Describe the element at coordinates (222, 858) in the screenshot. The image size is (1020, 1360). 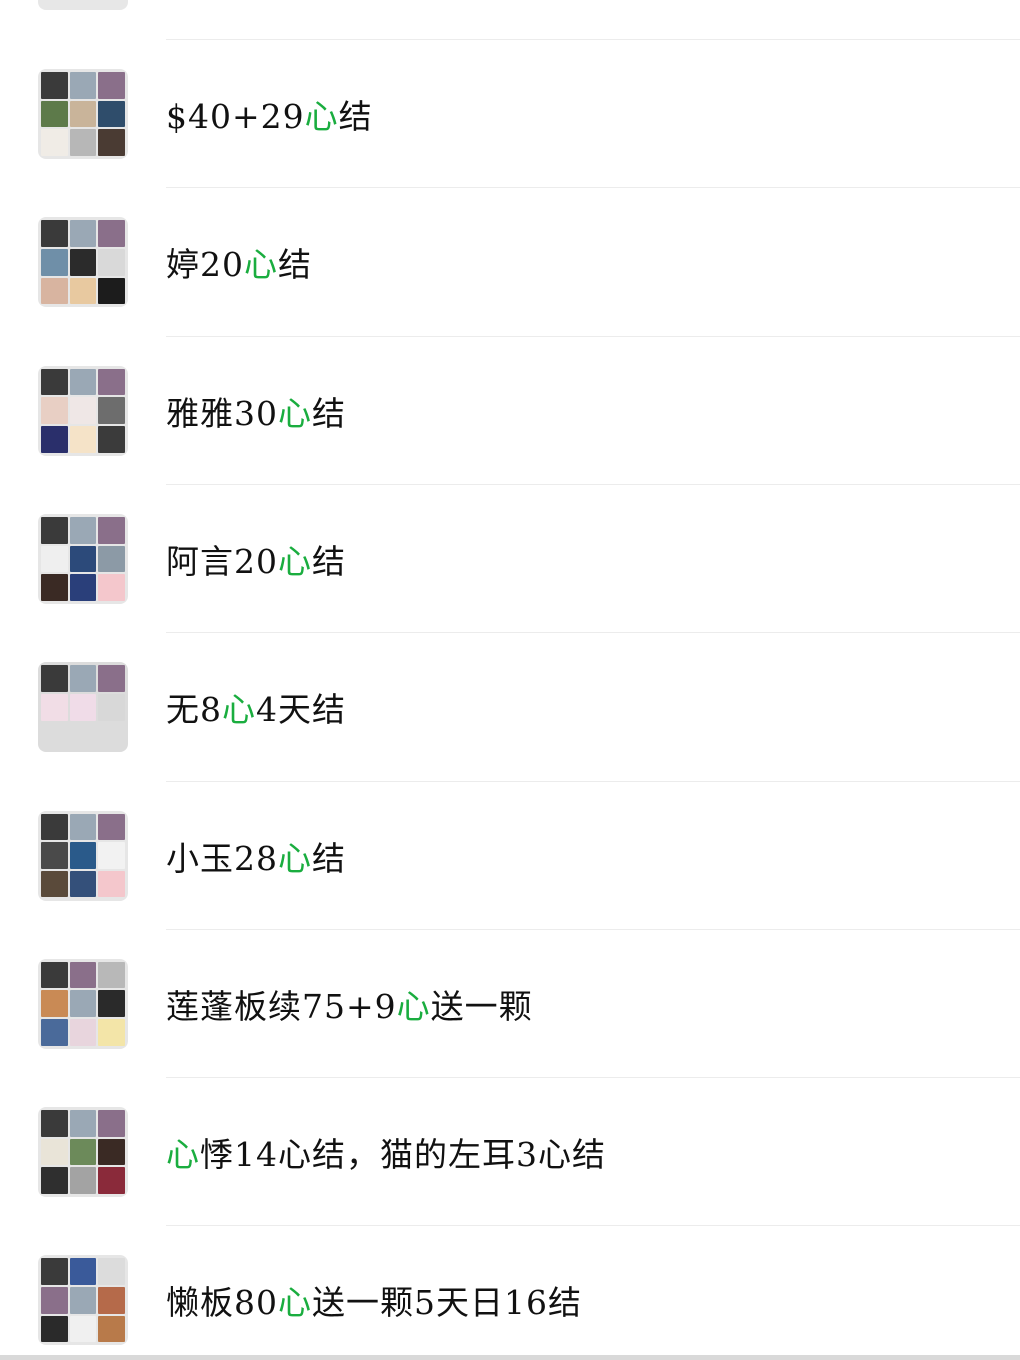
I see `chat-name-text: 小玉28` at that location.